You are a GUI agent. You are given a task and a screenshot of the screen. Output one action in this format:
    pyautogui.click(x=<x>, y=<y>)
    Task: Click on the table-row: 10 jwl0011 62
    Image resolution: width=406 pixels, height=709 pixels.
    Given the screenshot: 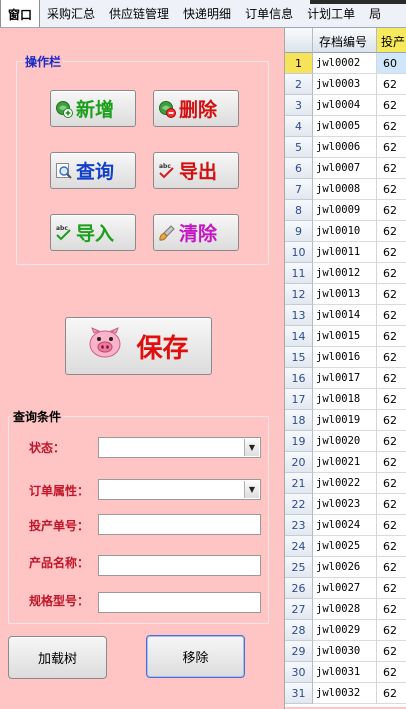 What is the action you would take?
    pyautogui.click(x=345, y=252)
    